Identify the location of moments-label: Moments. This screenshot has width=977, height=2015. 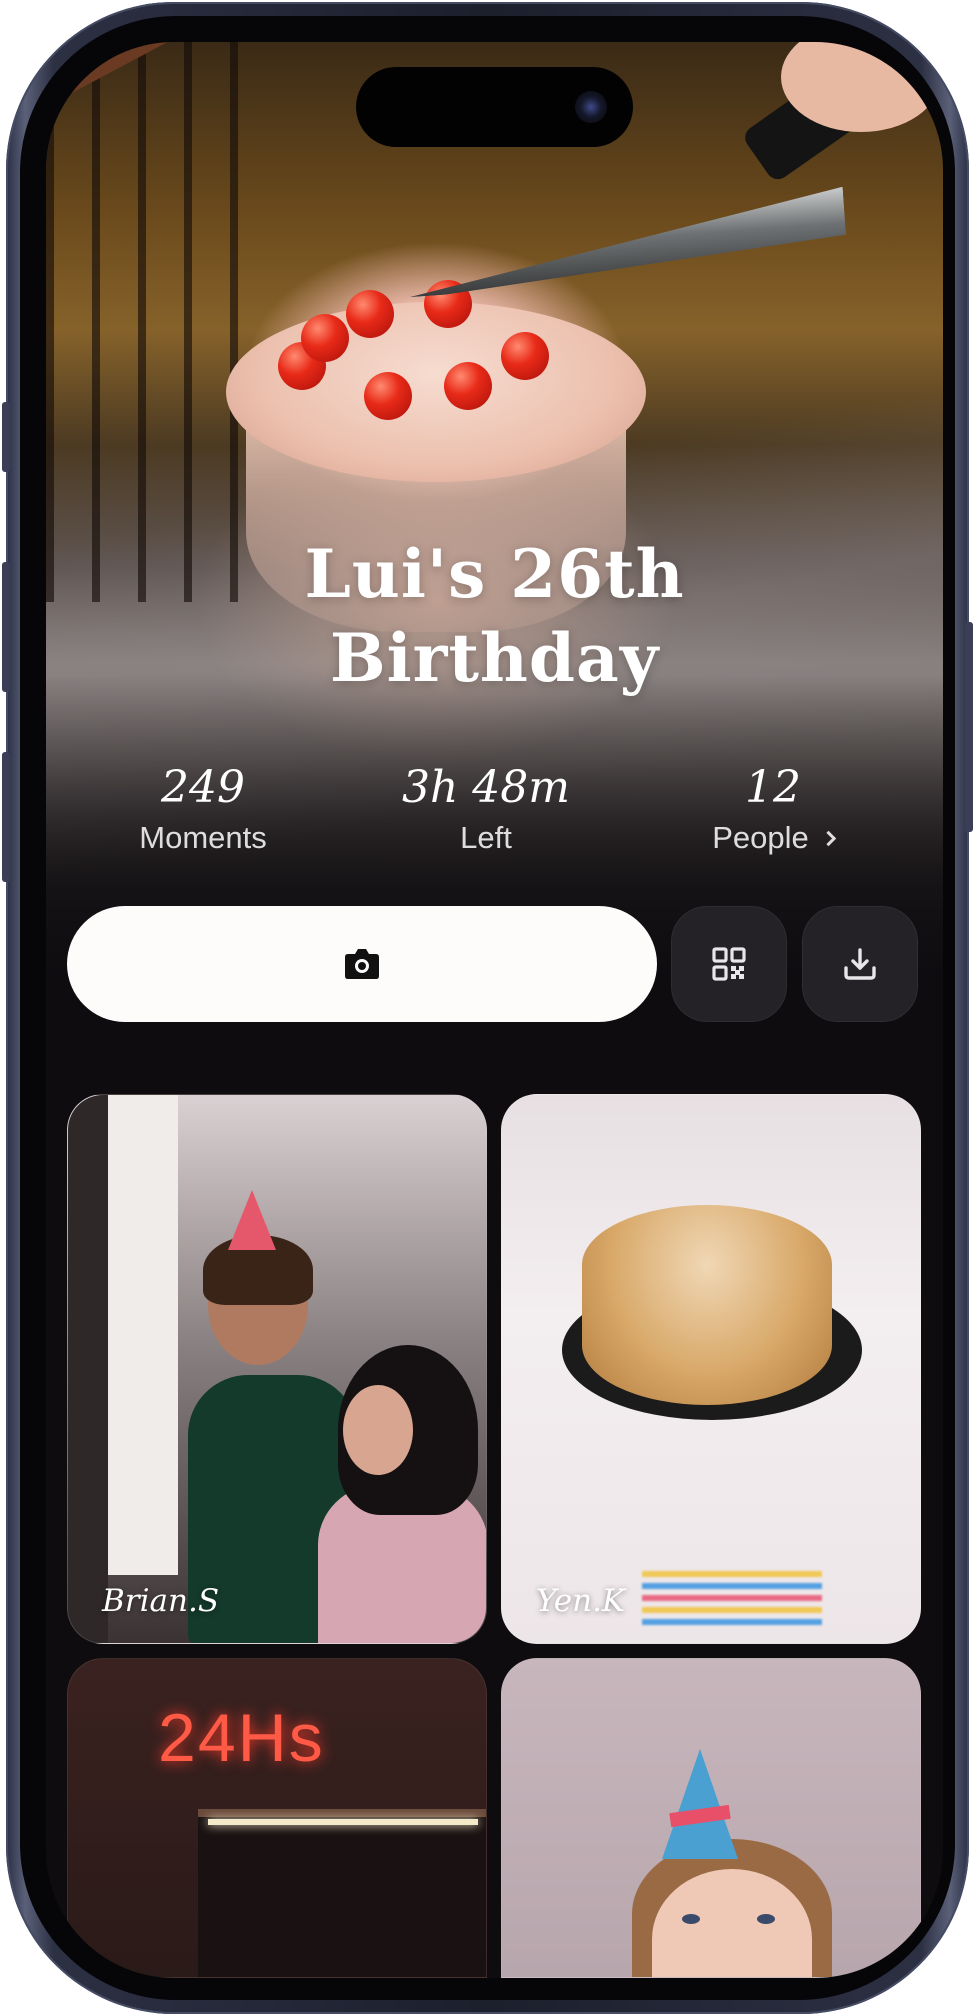
(203, 838).